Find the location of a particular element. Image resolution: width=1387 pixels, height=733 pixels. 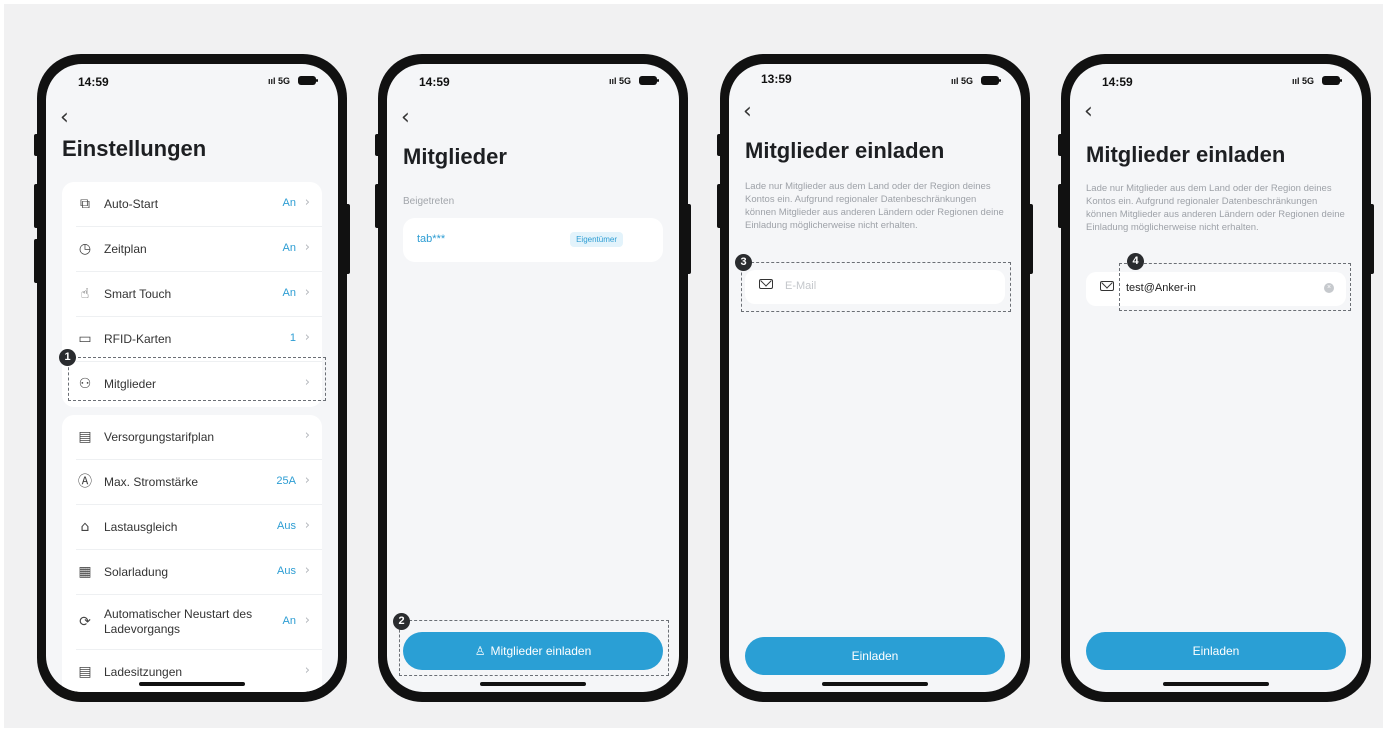

tariff-icon: ▤ is located at coordinates (85, 437).